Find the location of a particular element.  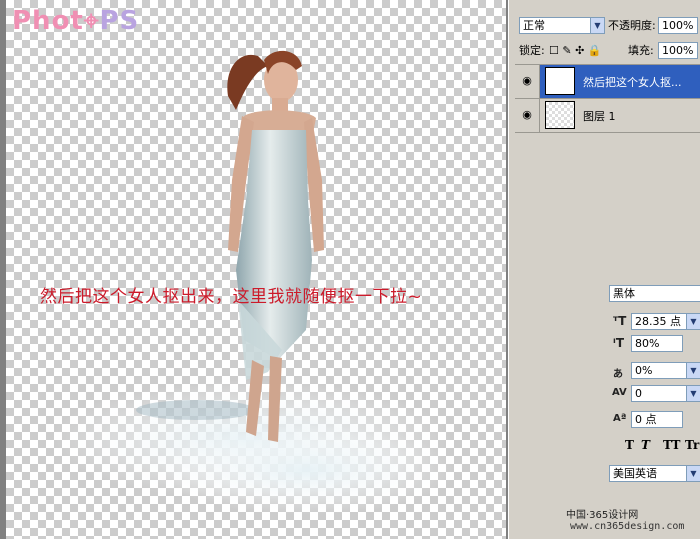

fill-input: 100% is located at coordinates (678, 50).